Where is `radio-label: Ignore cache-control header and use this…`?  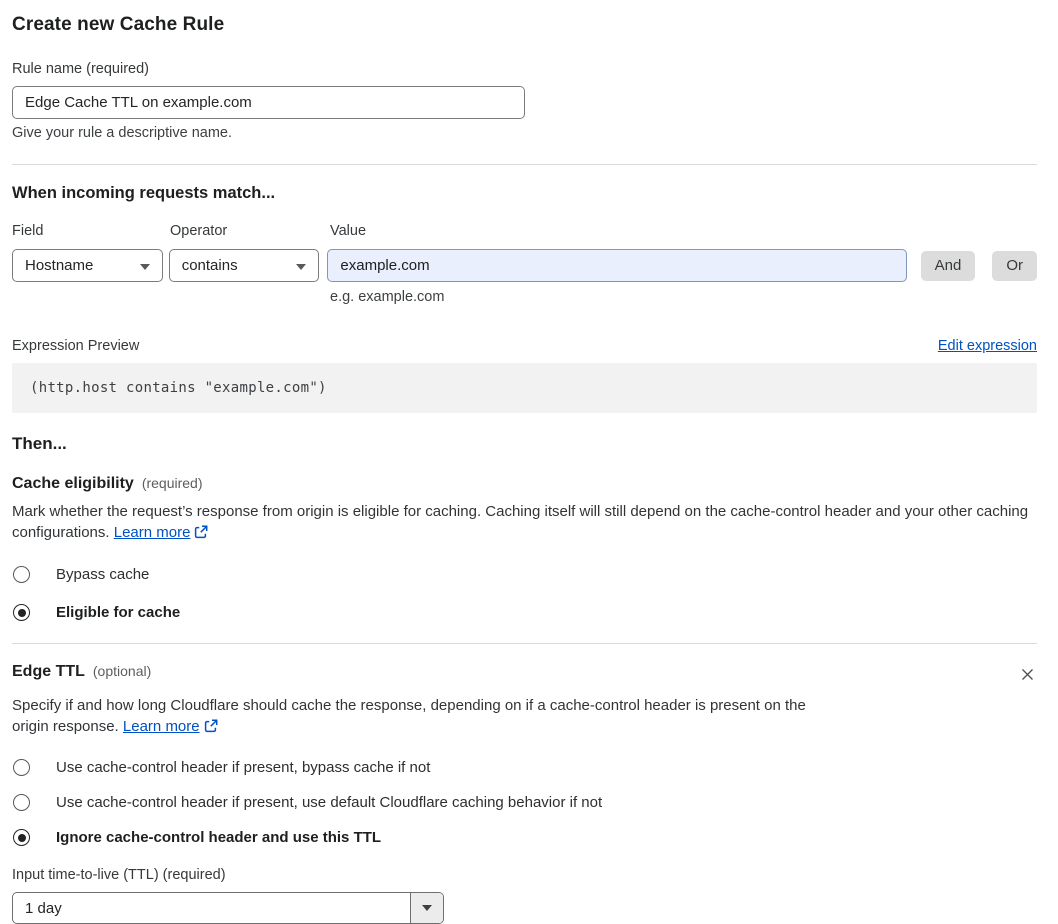
radio-label: Ignore cache-control header and use this… is located at coordinates (219, 837).